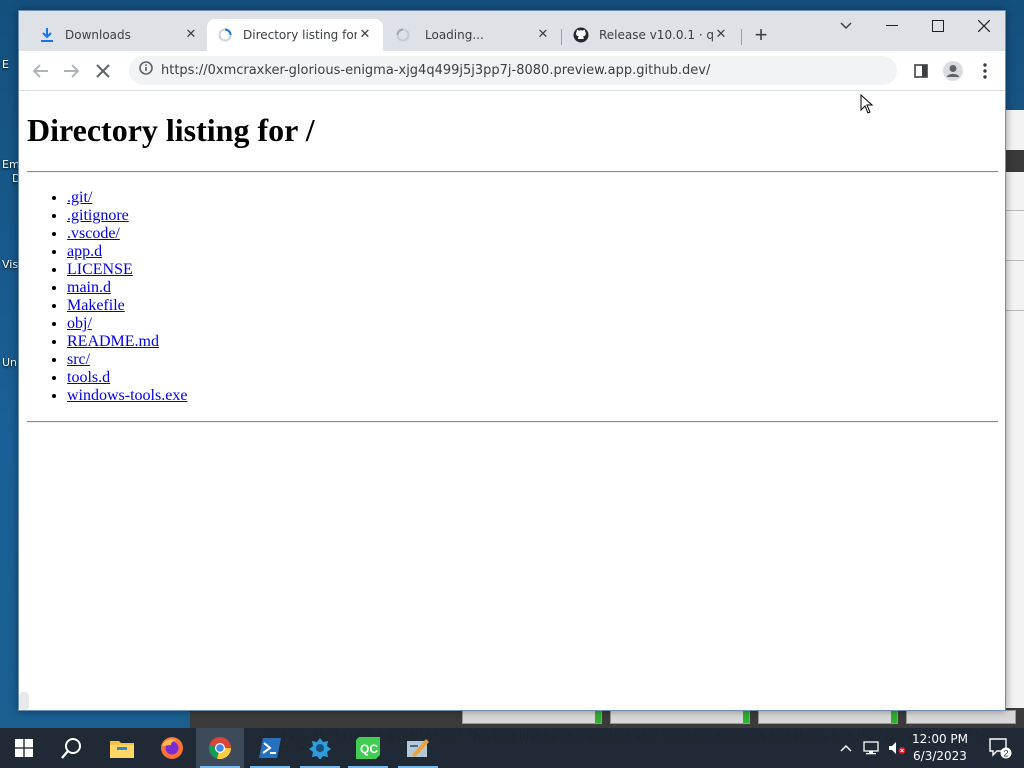 This screenshot has height=768, width=1024. I want to click on file-link: obj/, so click(79, 323).